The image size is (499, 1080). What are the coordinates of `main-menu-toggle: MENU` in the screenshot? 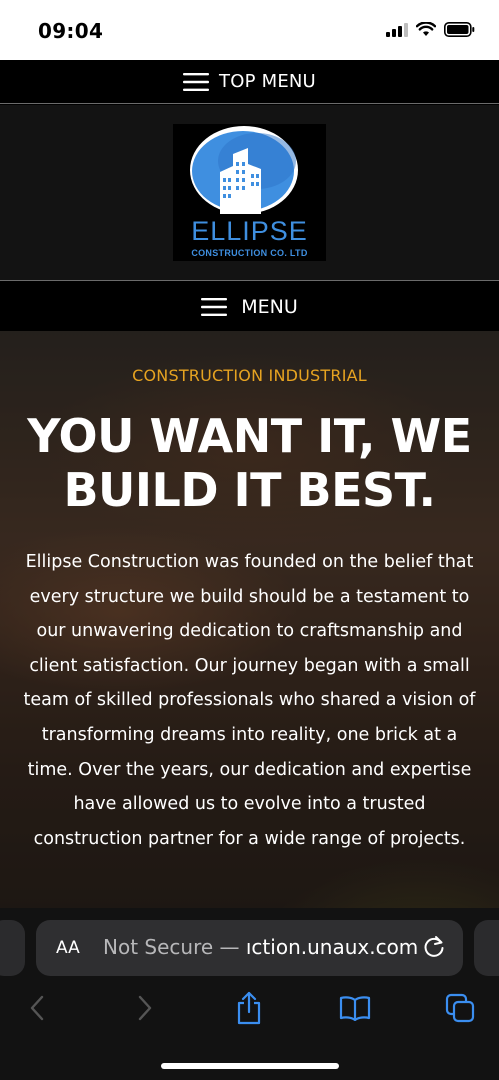 It's located at (249, 306).